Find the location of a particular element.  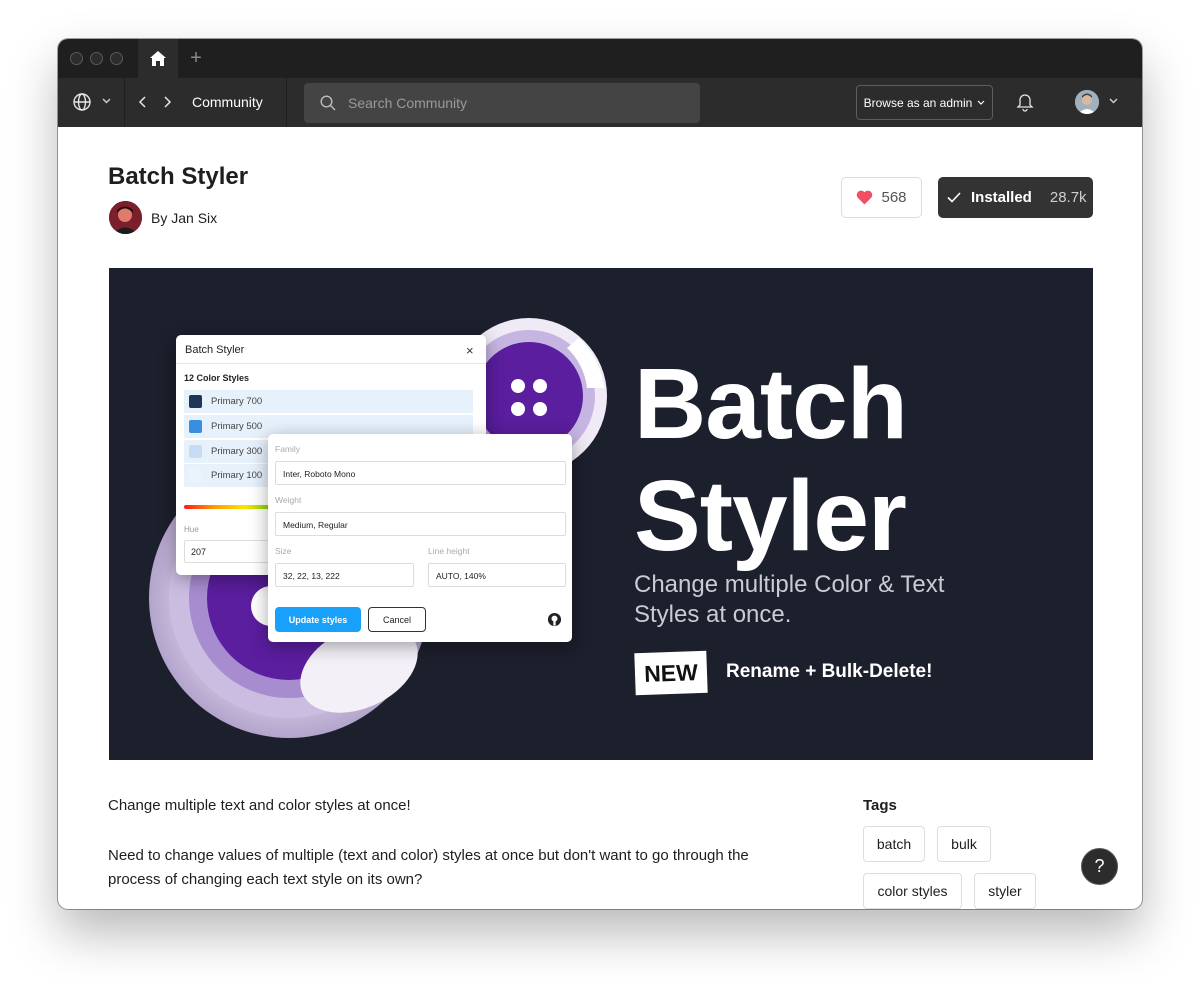

new-badge: NEW is located at coordinates (671, 673).